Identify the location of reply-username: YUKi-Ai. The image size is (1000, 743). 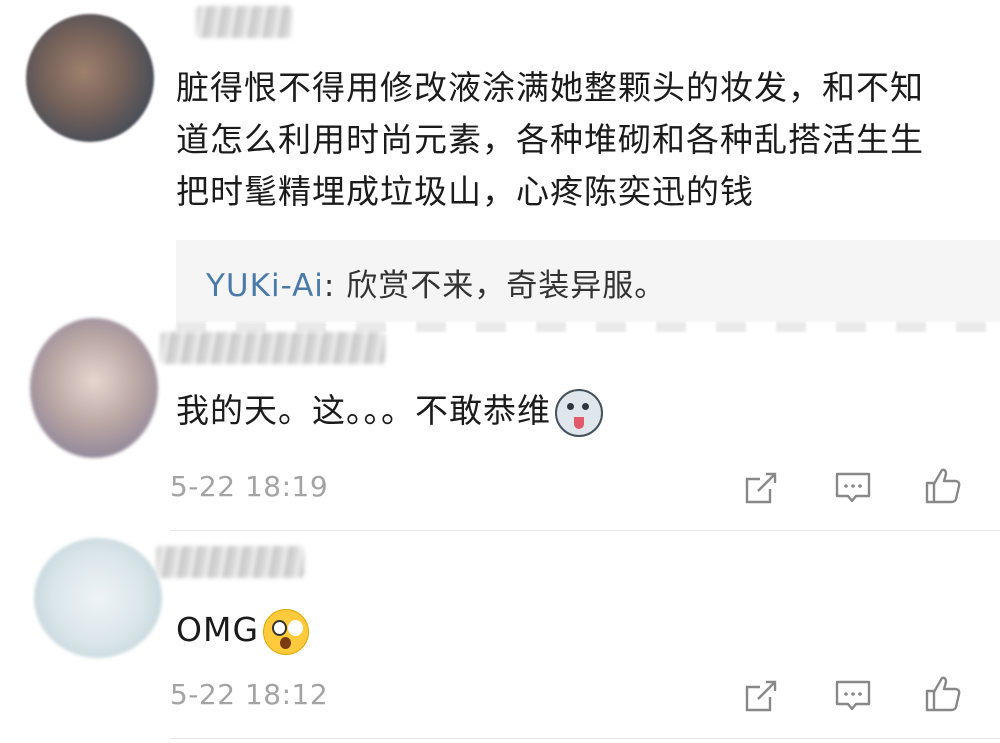
(265, 286).